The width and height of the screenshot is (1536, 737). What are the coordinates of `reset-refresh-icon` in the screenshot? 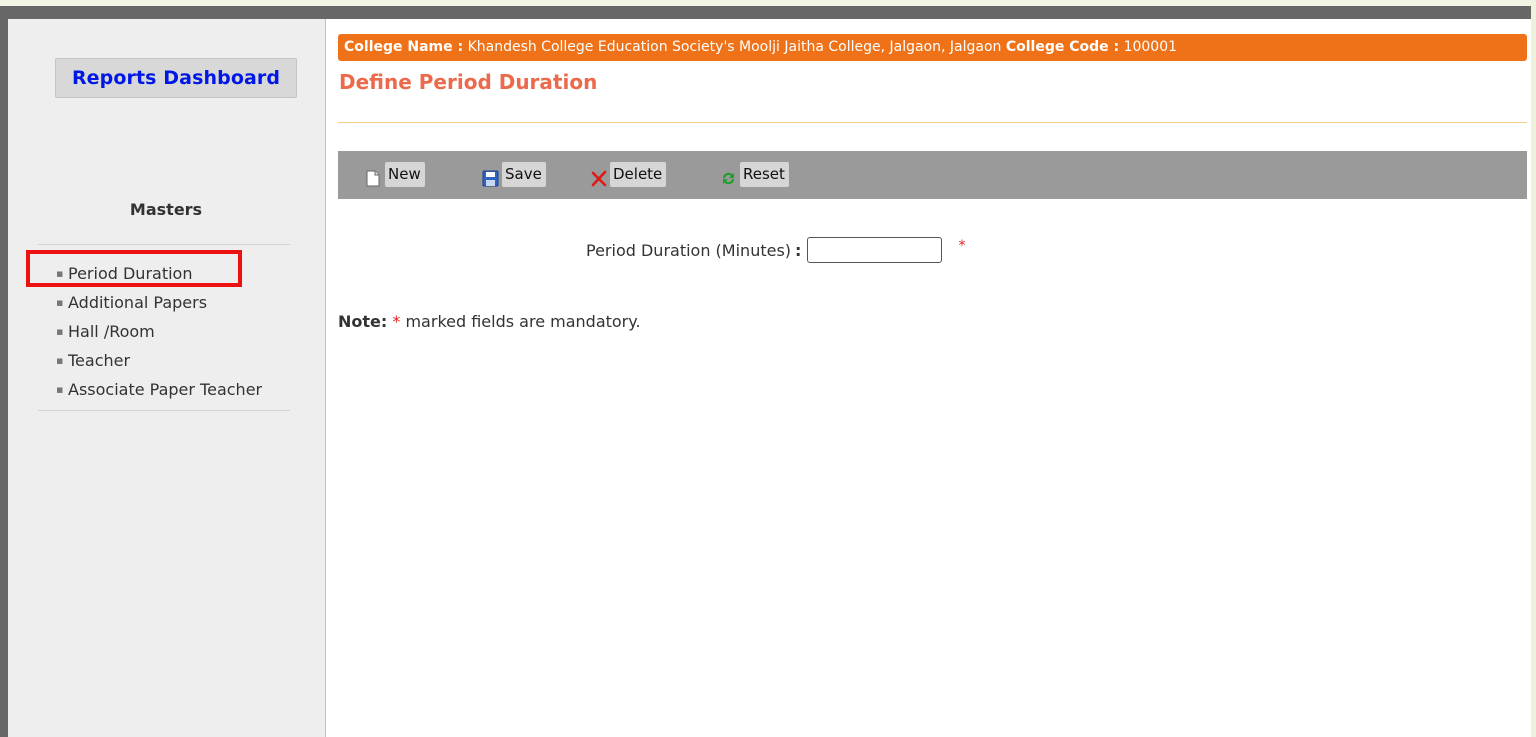 It's located at (729, 177).